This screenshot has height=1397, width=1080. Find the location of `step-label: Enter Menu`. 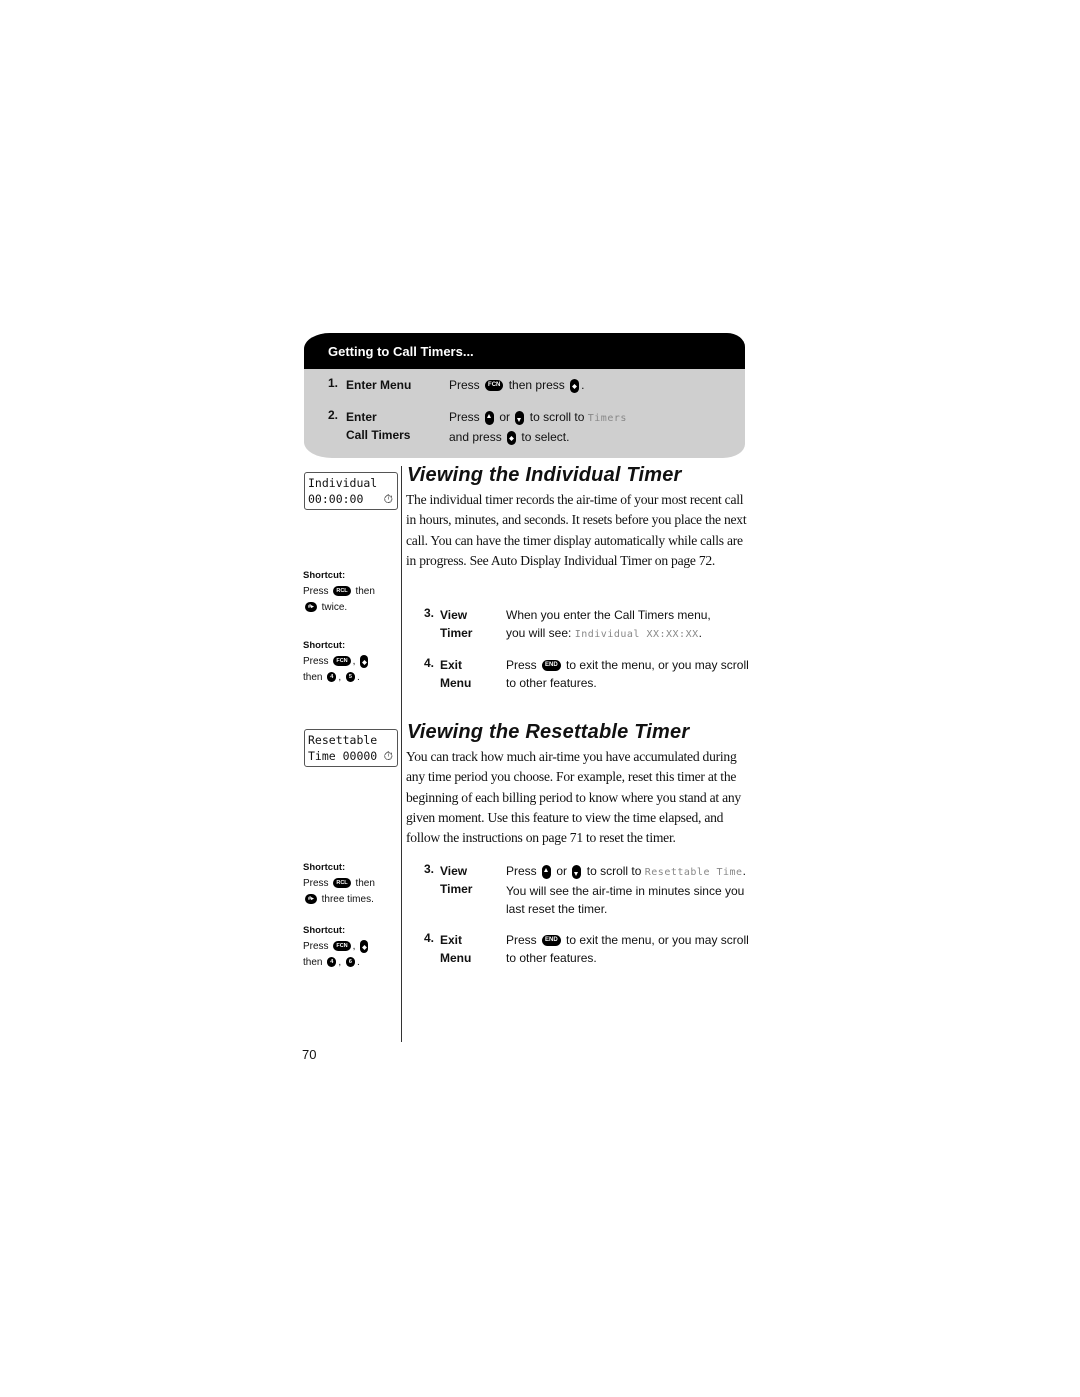

step-label: Enter Menu is located at coordinates (379, 385).